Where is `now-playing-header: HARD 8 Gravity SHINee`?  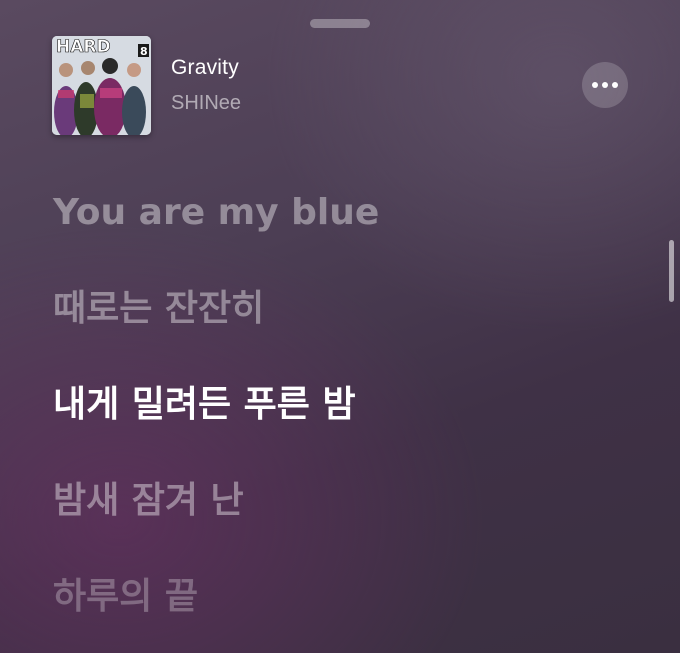
now-playing-header: HARD 8 Gravity SHINee is located at coordinates (340, 86).